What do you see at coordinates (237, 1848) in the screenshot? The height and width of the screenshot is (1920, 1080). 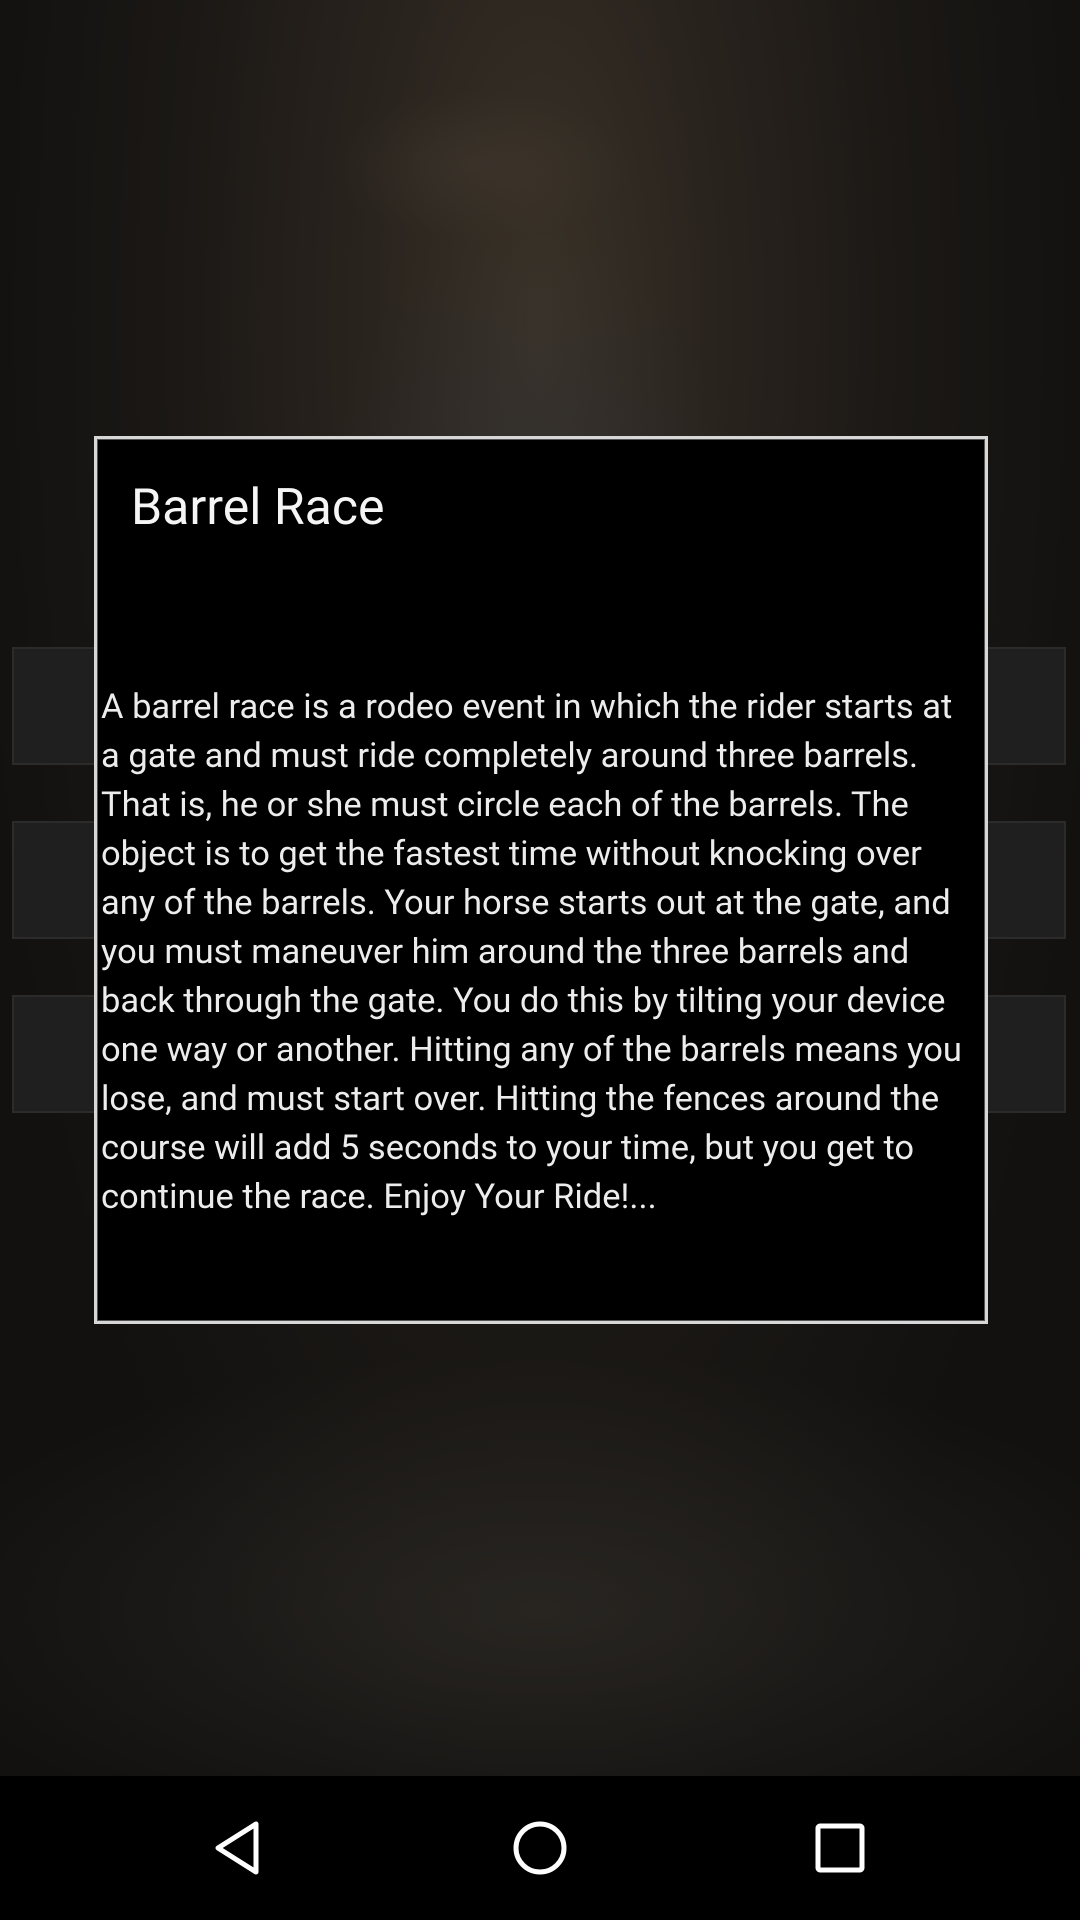 I see `back-triangle-icon` at bounding box center [237, 1848].